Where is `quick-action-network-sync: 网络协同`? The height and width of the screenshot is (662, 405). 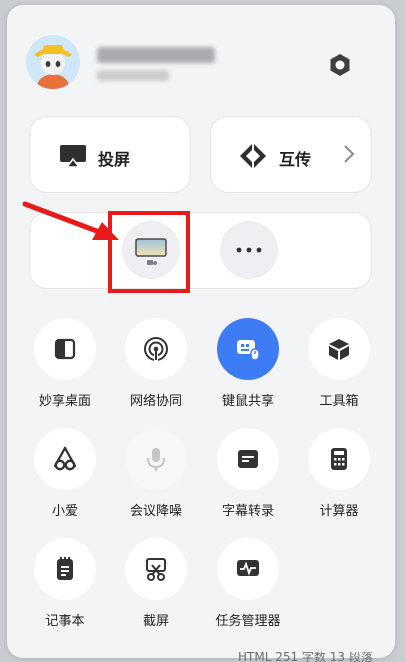
quick-action-network-sync: 网络协同 is located at coordinates (156, 365).